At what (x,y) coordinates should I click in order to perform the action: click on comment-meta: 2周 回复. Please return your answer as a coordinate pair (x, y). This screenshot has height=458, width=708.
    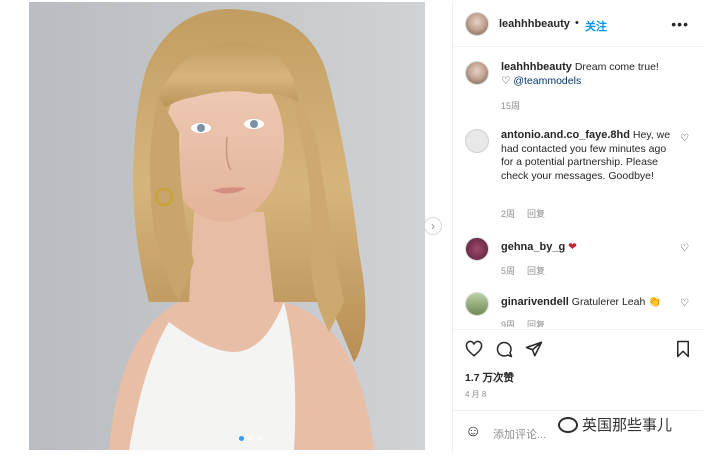
    Looking at the image, I should click on (523, 213).